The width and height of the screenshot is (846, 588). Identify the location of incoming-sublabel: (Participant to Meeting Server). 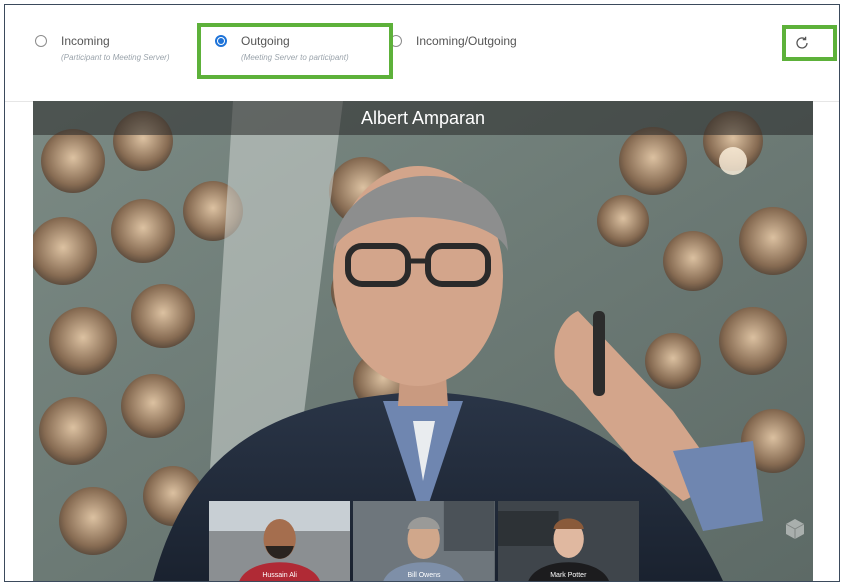
(115, 57).